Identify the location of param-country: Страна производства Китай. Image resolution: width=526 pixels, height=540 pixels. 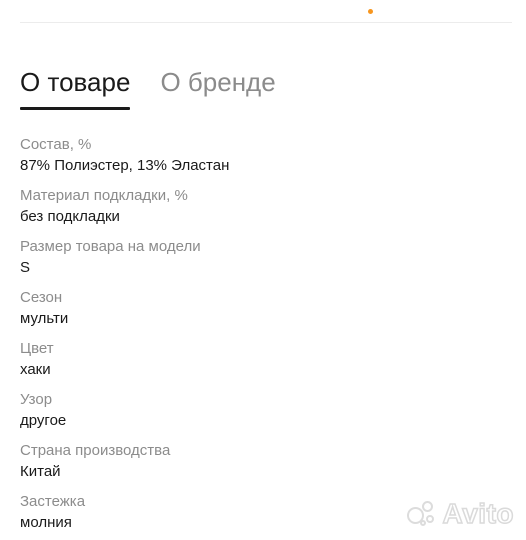
(263, 467).